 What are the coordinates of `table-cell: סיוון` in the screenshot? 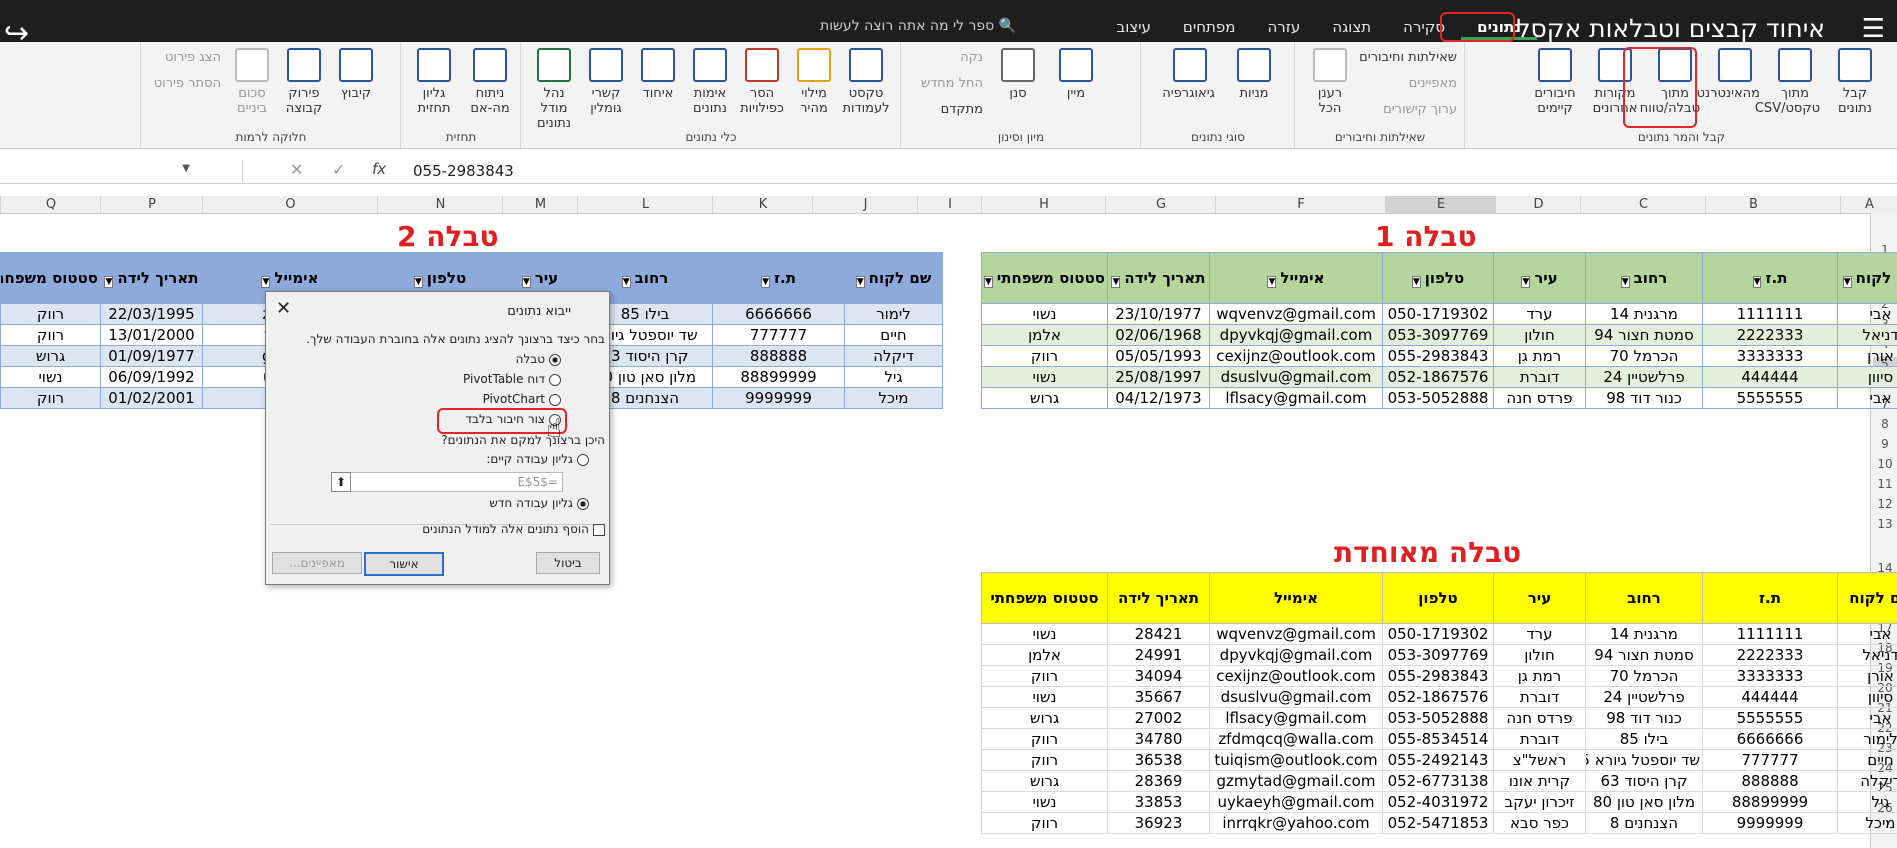 It's located at (1867, 377).